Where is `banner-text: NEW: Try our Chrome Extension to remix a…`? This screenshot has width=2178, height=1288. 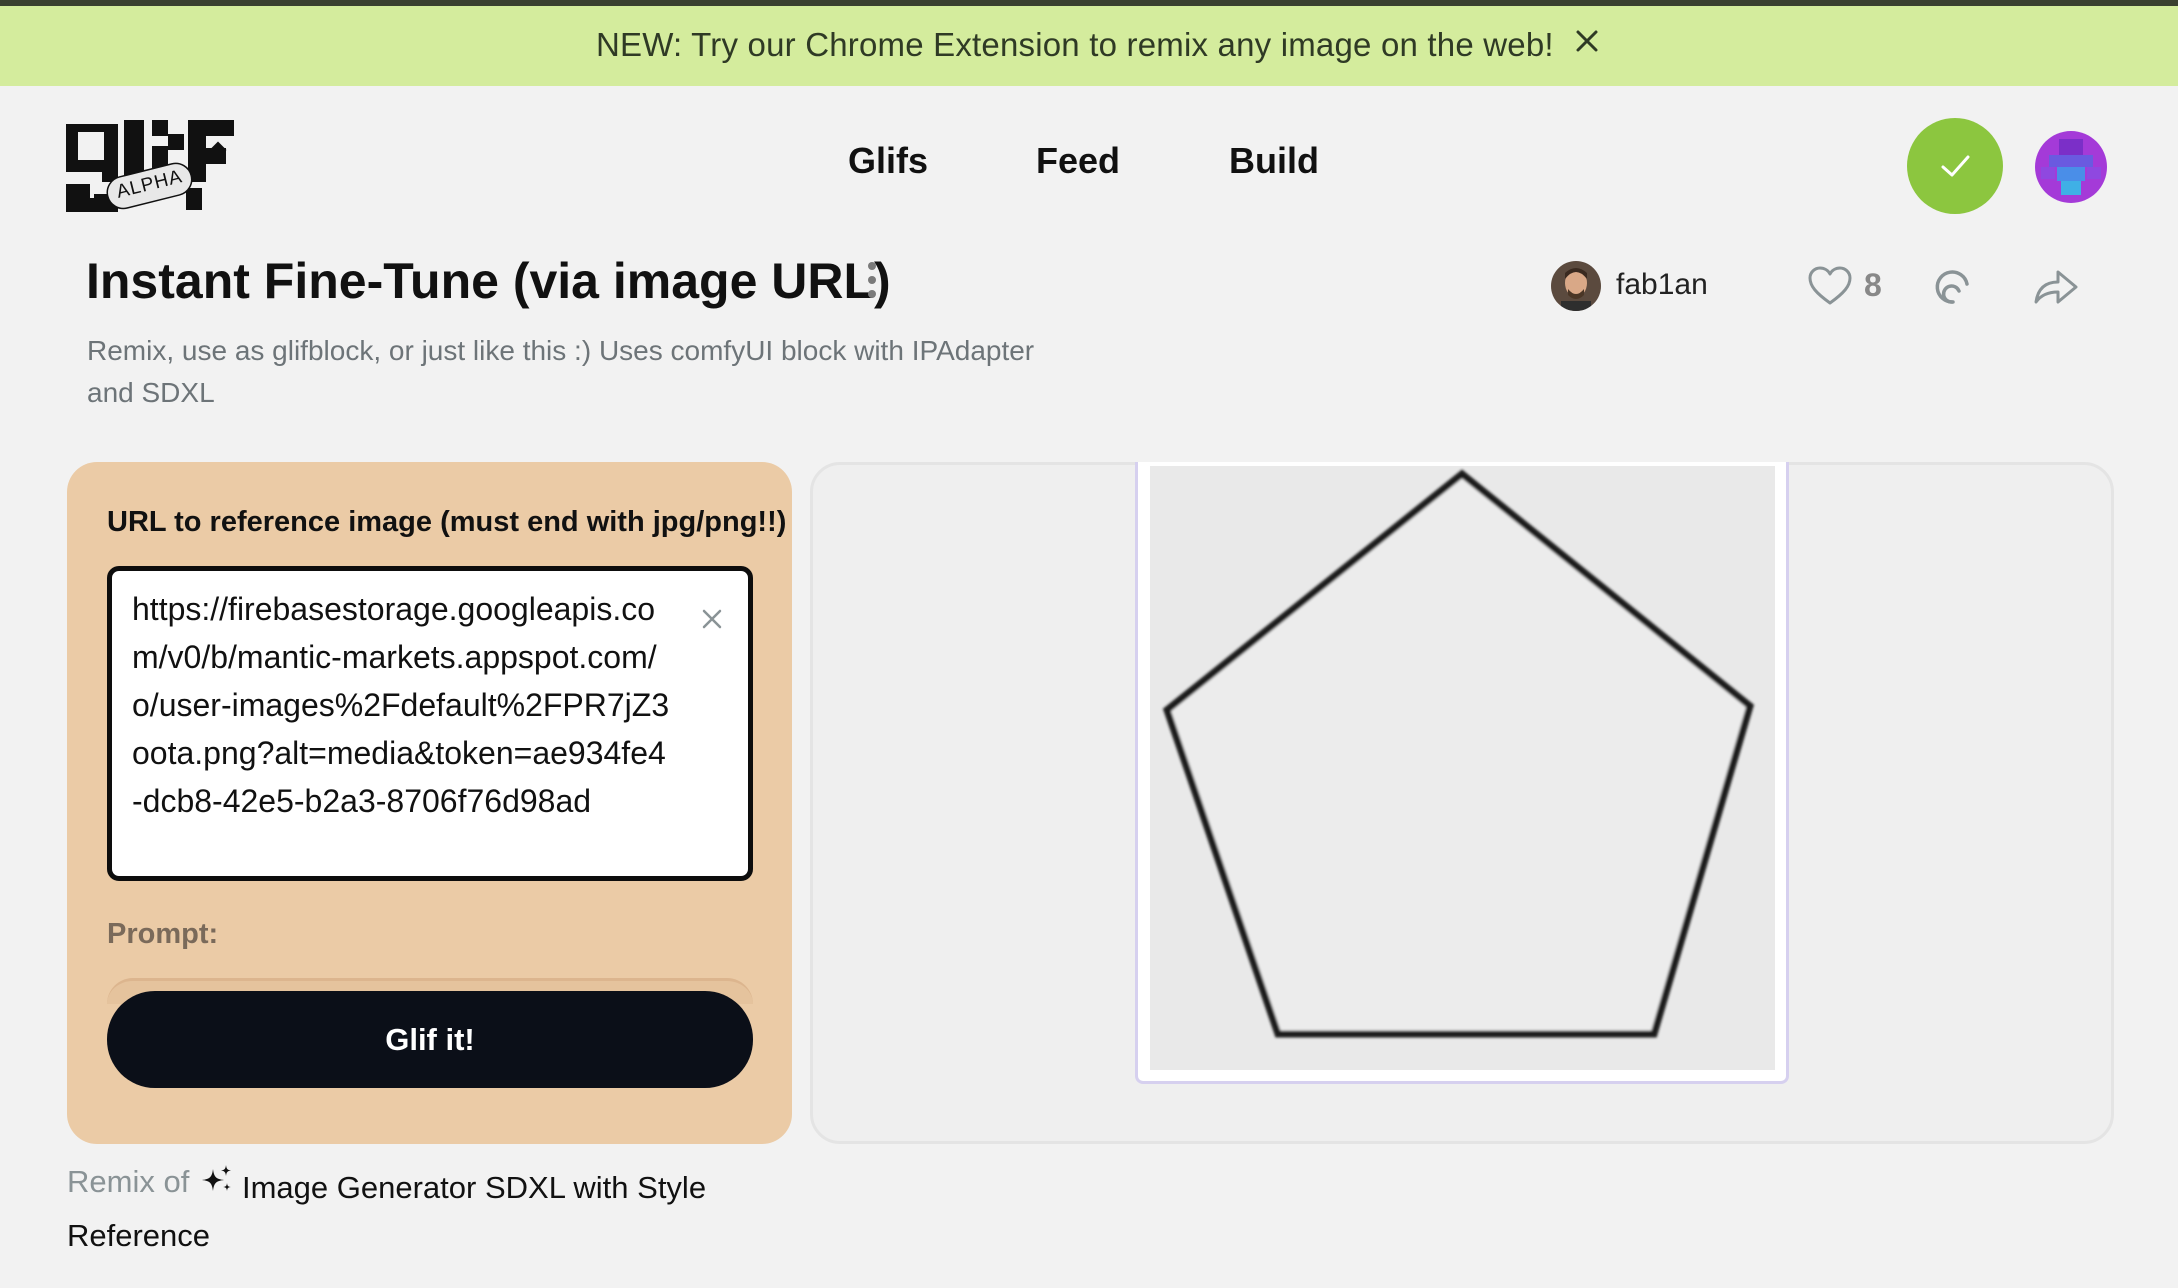
banner-text: NEW: Try our Chrome Extension to remix a… is located at coordinates (1075, 45).